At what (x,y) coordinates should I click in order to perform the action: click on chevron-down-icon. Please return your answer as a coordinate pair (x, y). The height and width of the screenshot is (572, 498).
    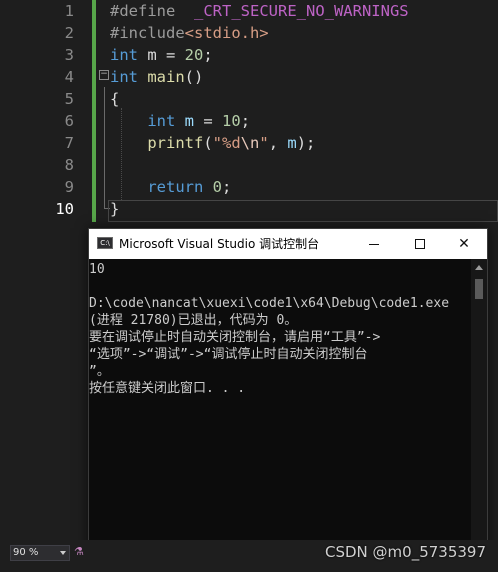
    Looking at the image, I should click on (63, 553).